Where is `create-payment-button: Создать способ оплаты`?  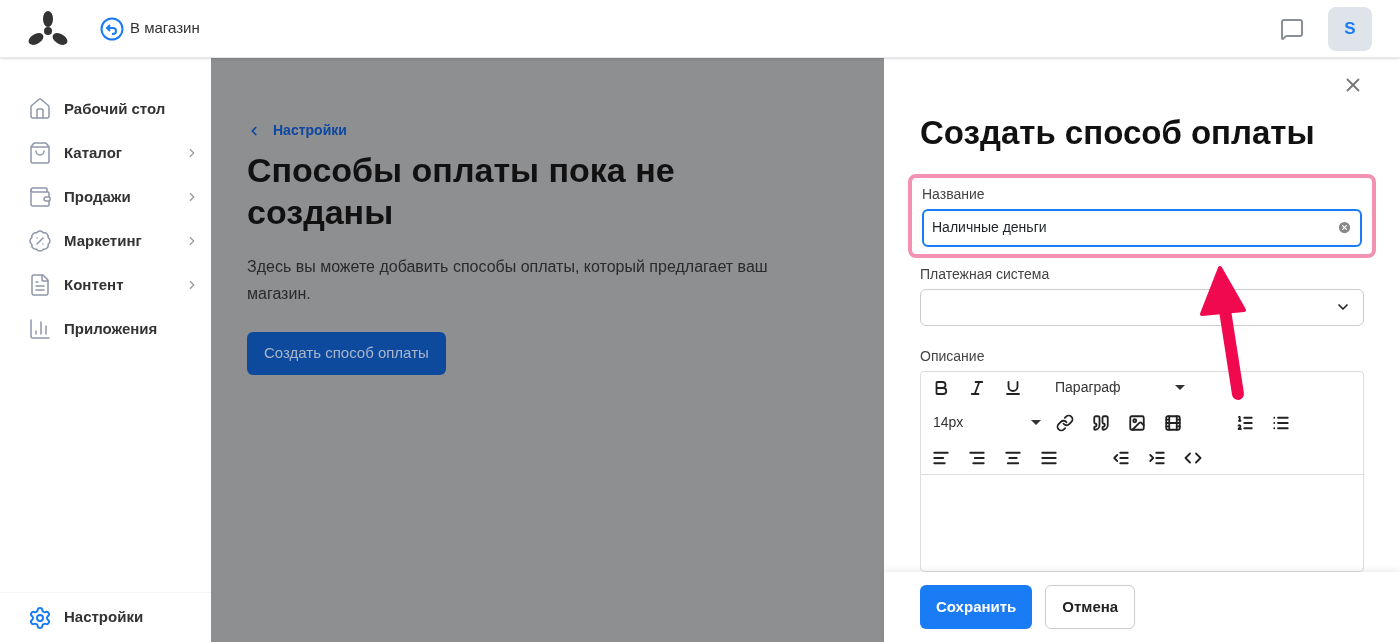
create-payment-button: Создать способ оплаты is located at coordinates (346, 353).